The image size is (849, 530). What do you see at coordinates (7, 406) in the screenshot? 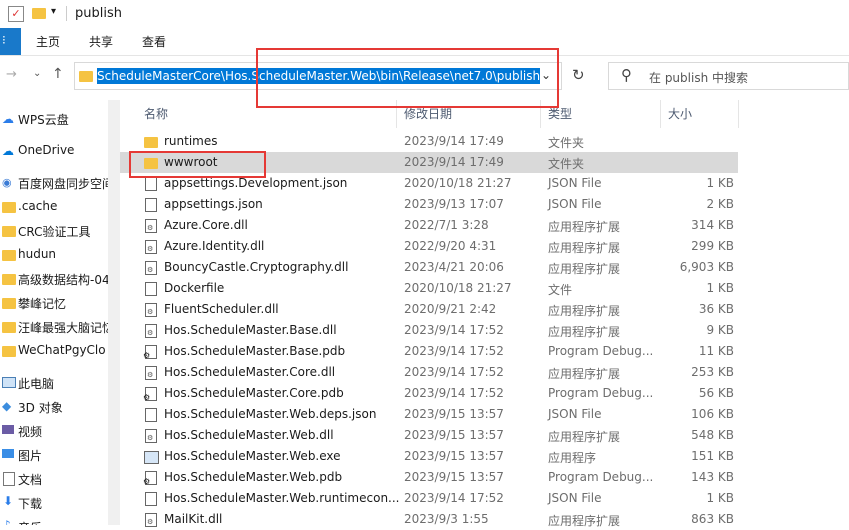
I see `3d-icon: ◆` at bounding box center [7, 406].